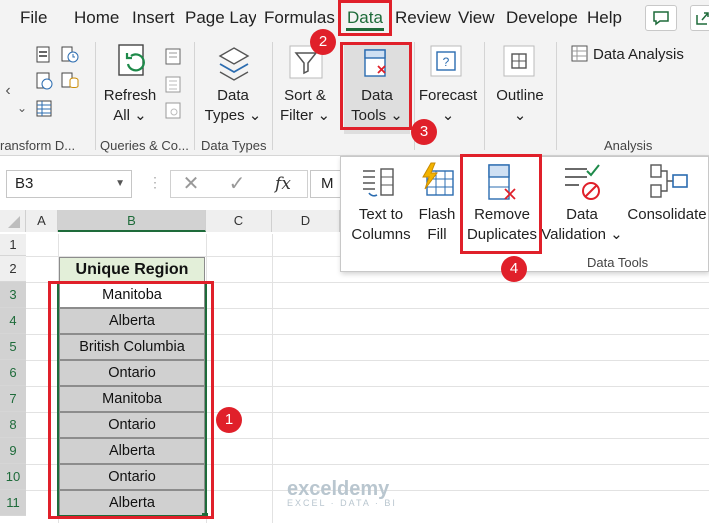 The height and width of the screenshot is (523, 709). Describe the element at coordinates (233, 95) in the screenshot. I see `data-types-label-1: Data` at that location.